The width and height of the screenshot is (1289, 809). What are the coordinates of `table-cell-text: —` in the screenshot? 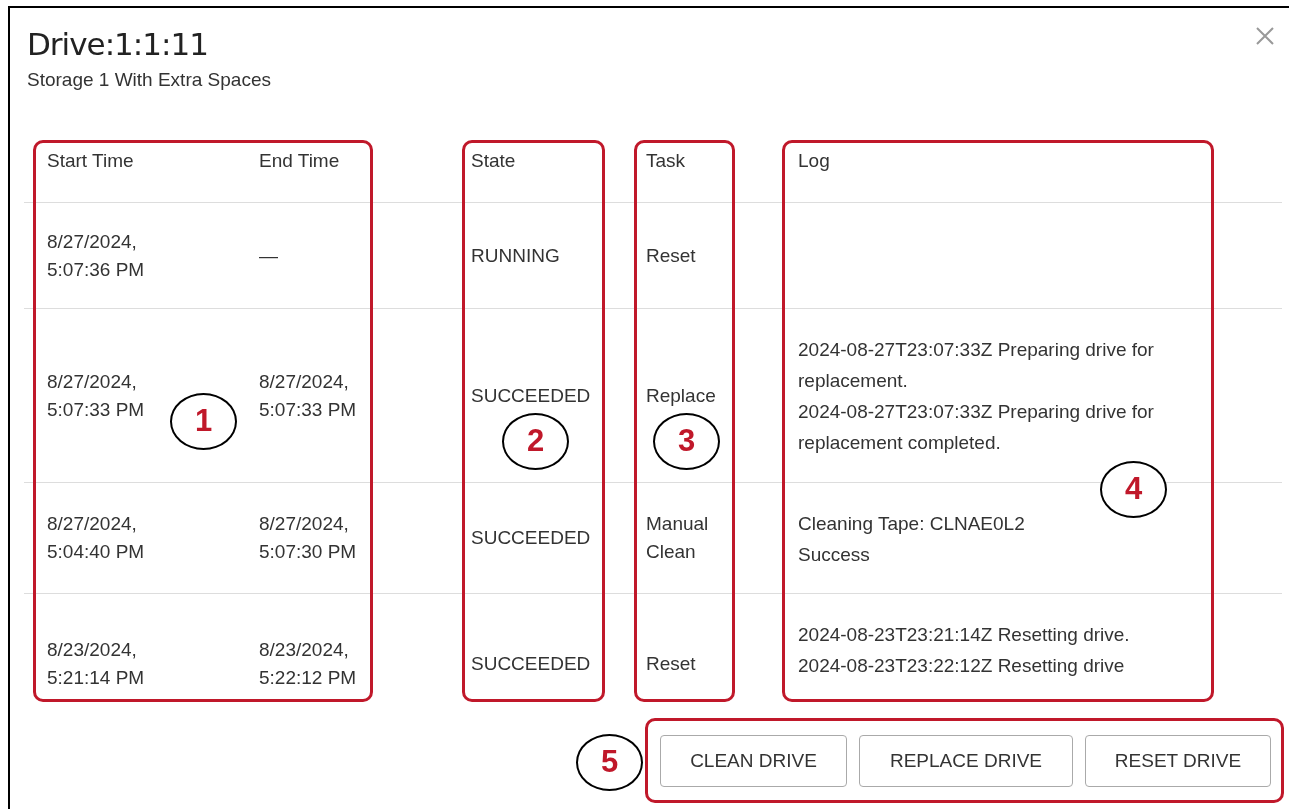 It's located at (269, 255).